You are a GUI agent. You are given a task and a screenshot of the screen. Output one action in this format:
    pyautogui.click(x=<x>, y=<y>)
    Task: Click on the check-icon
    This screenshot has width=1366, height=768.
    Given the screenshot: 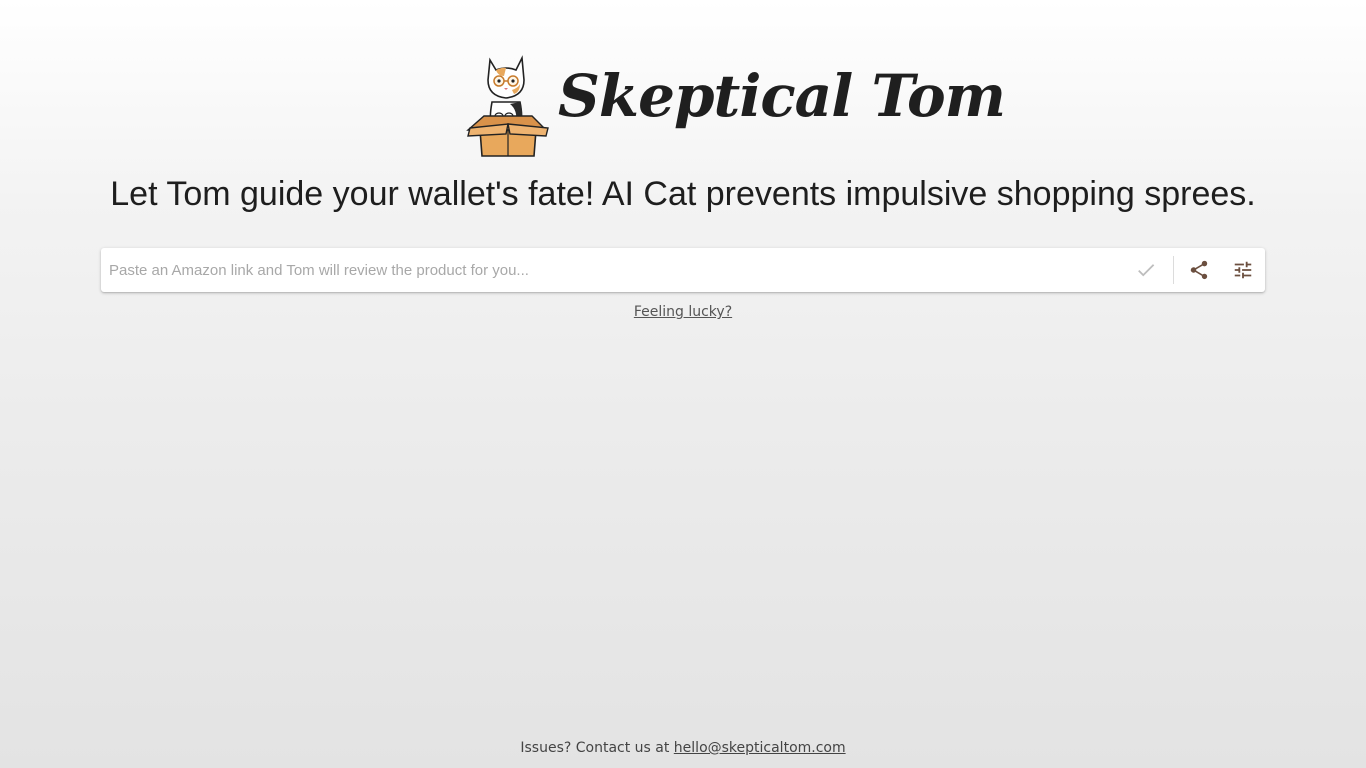 What is the action you would take?
    pyautogui.click(x=1146, y=270)
    